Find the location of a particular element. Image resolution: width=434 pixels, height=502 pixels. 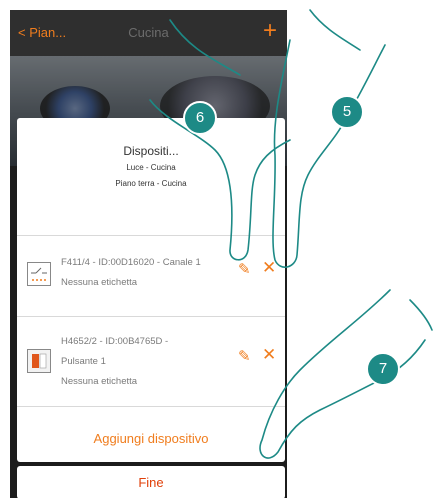

step-badge-6: 6 is located at coordinates (200, 118).